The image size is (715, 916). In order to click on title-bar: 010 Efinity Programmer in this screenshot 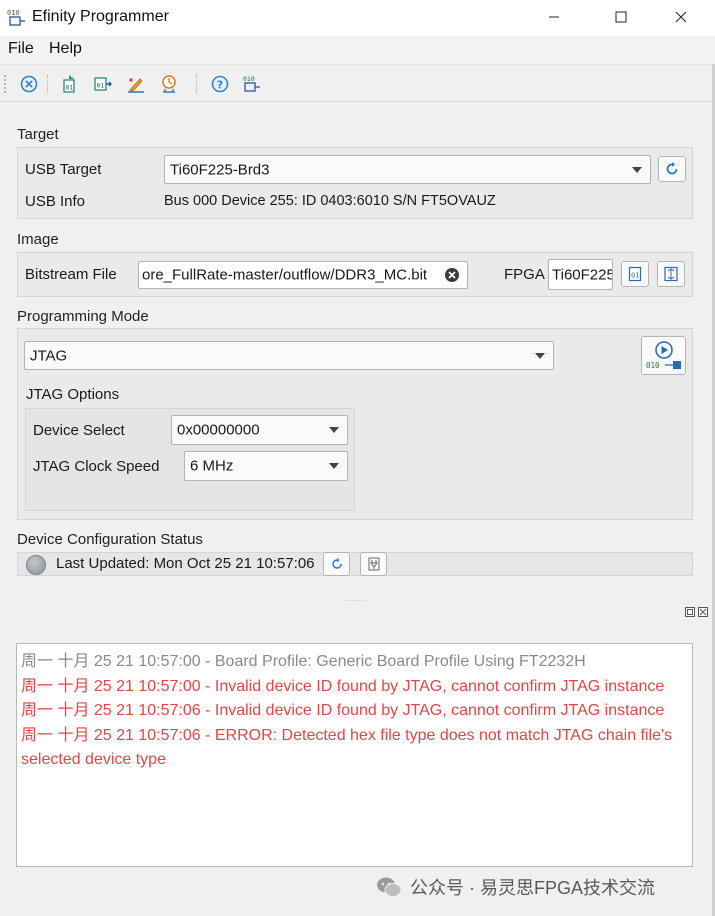, I will do `click(357, 18)`.